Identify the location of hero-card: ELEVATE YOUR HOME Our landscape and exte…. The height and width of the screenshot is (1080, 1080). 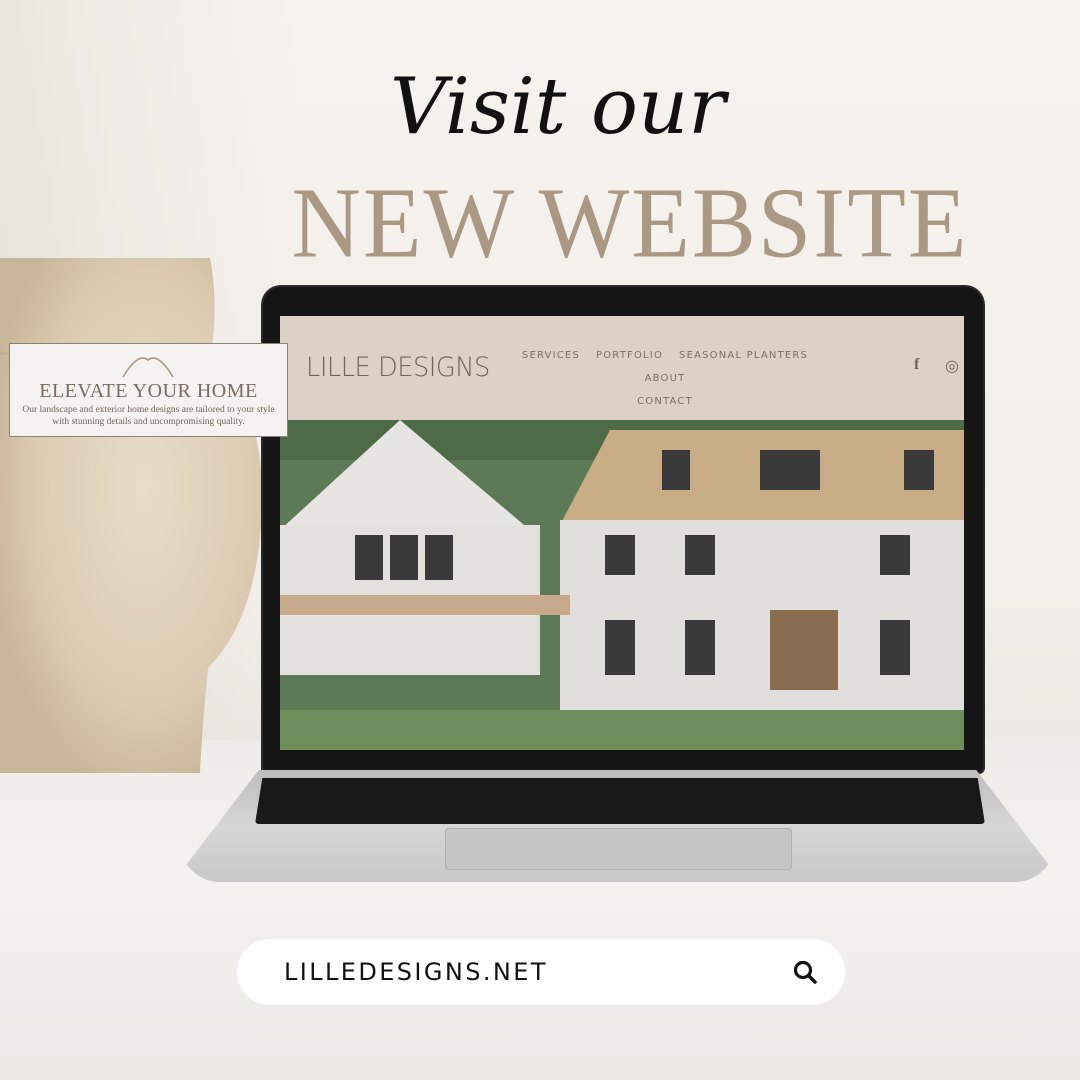
(148, 390).